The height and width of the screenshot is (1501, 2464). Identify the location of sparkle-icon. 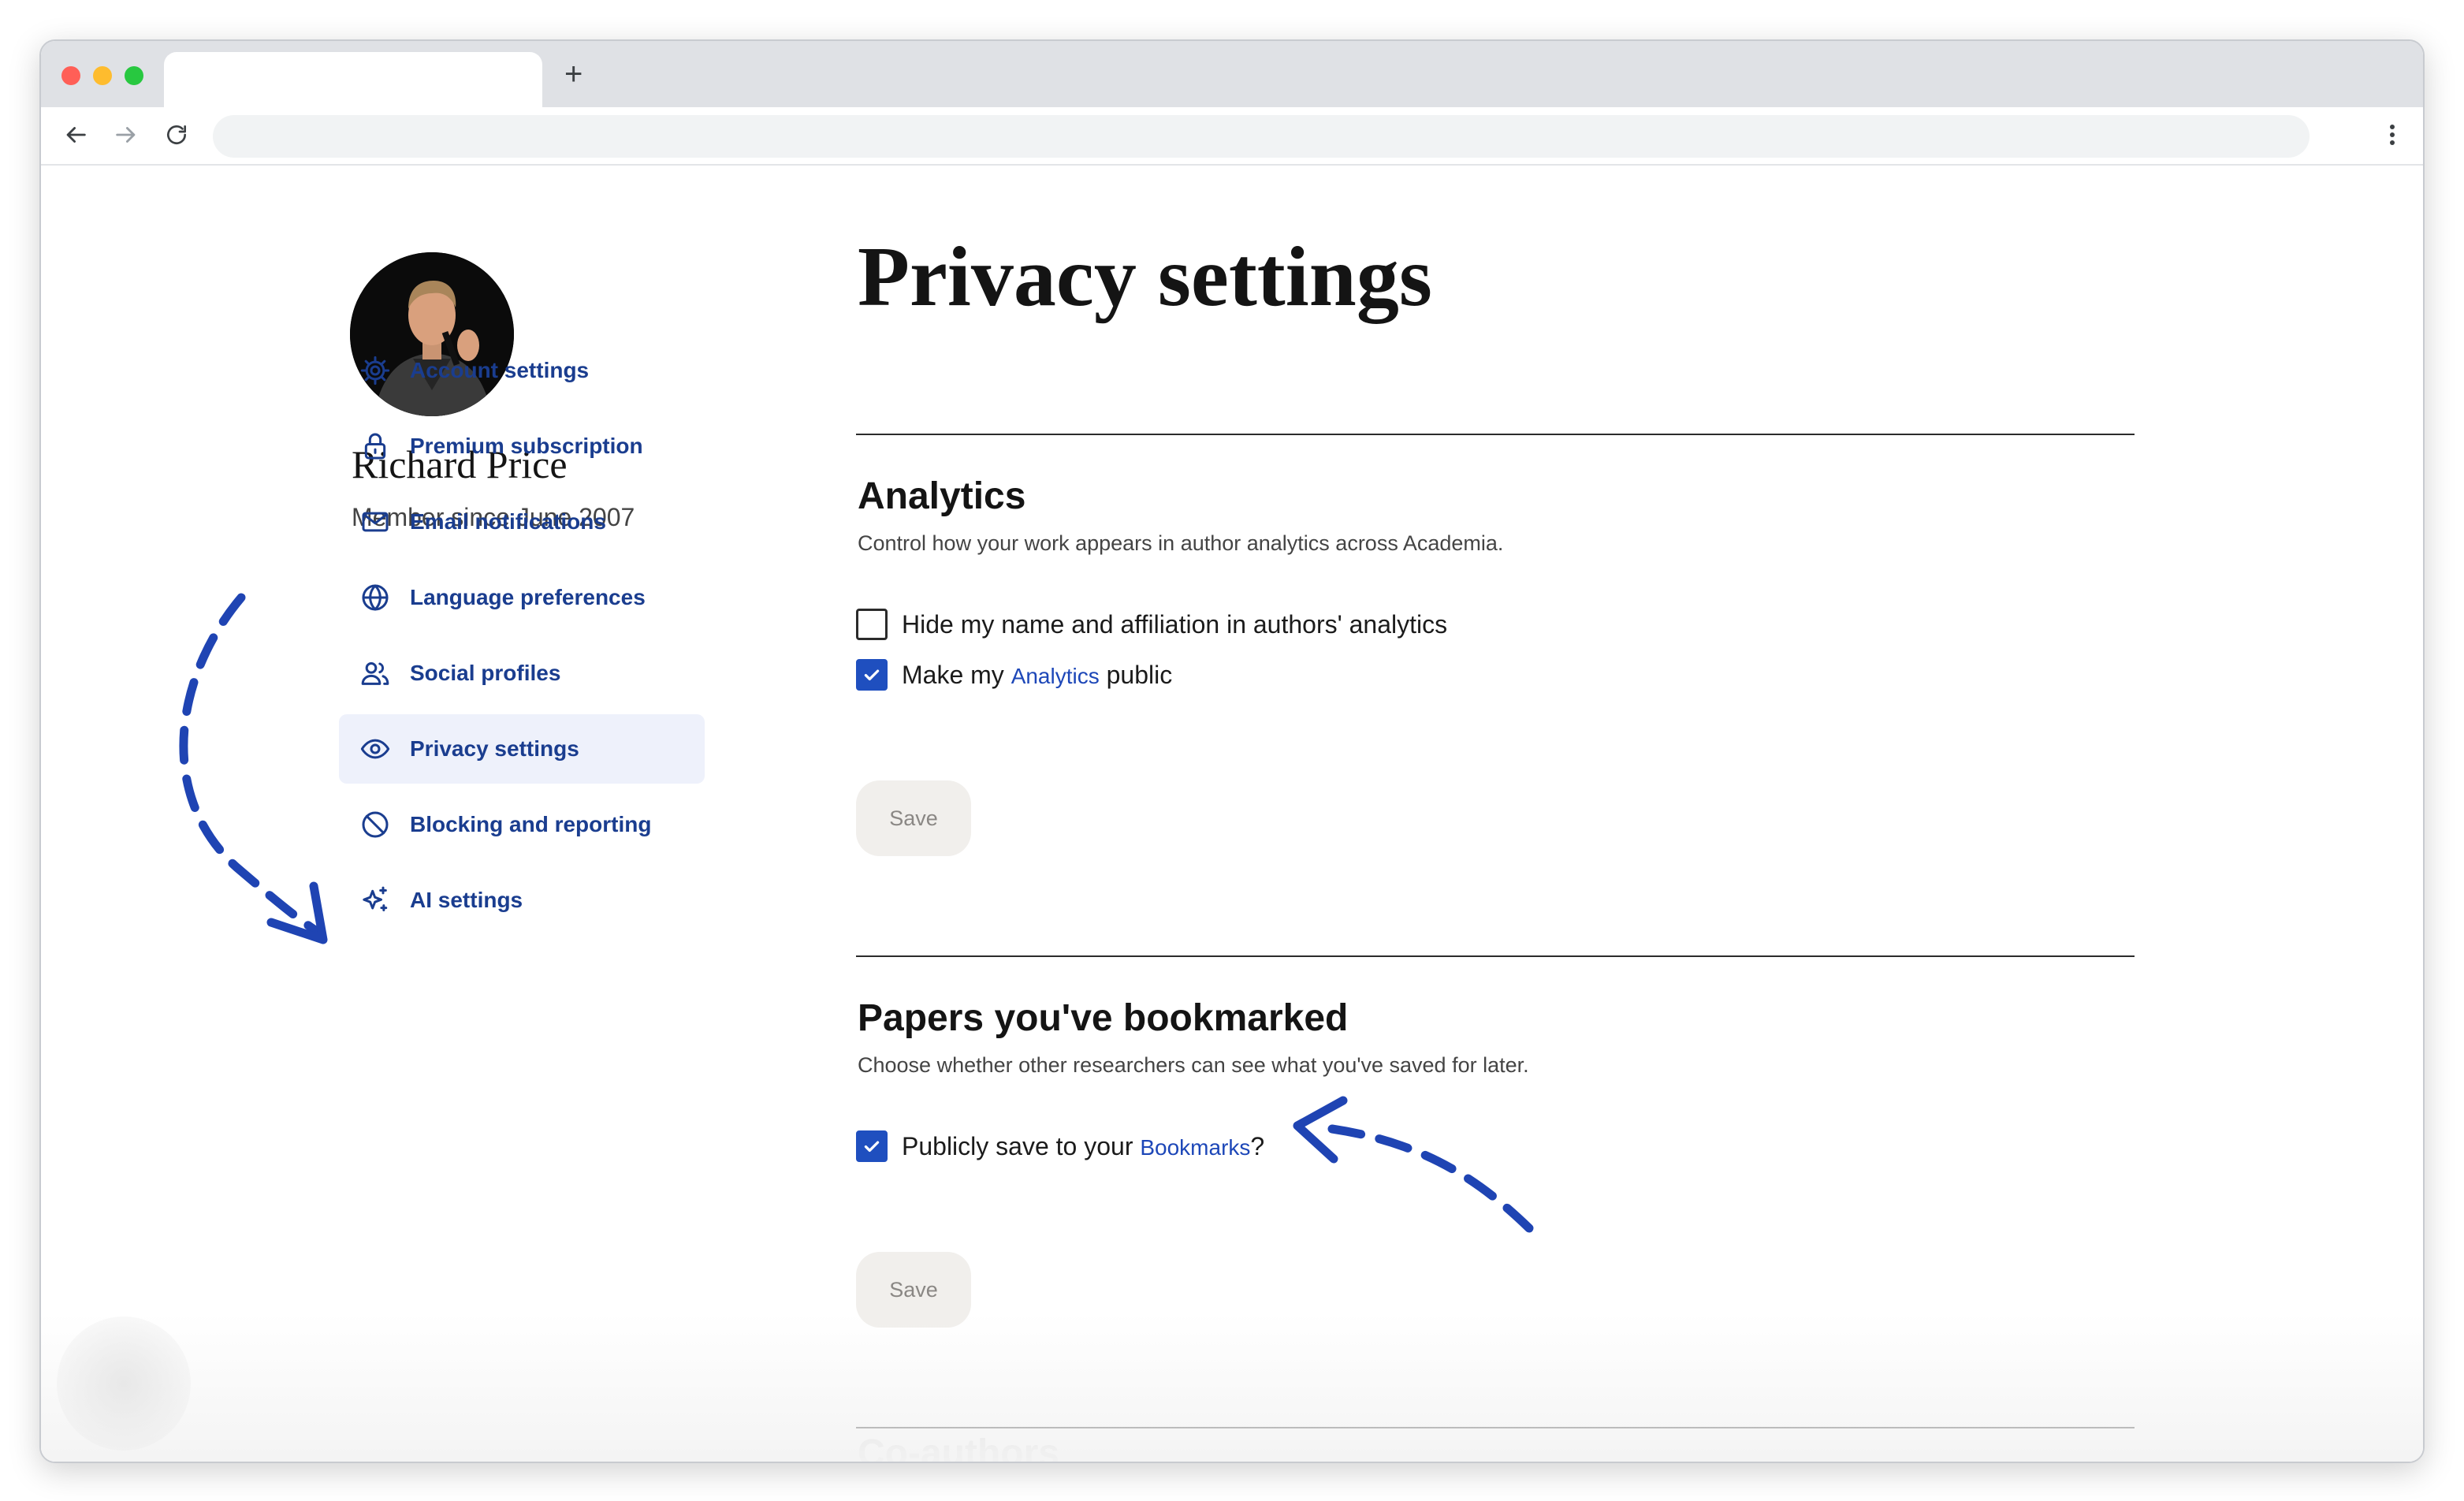
(376, 898).